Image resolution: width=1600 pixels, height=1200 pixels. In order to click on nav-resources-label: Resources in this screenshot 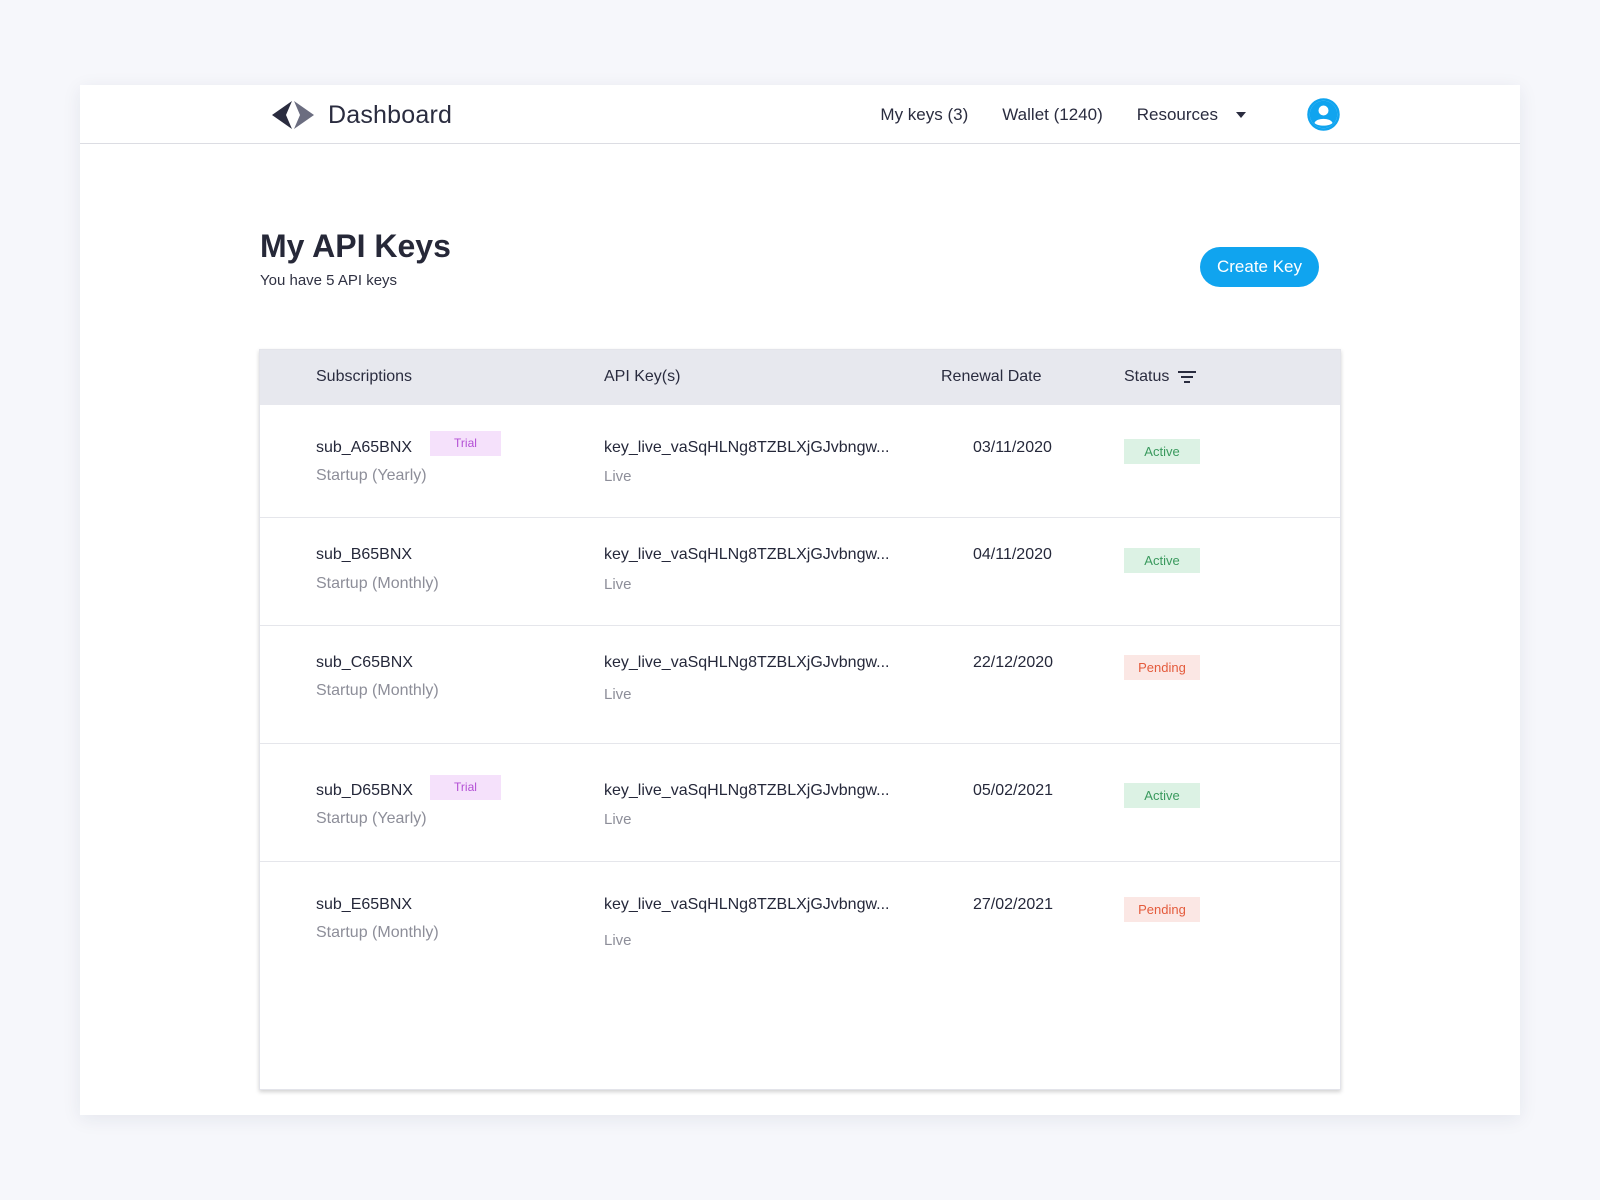, I will do `click(1177, 114)`.